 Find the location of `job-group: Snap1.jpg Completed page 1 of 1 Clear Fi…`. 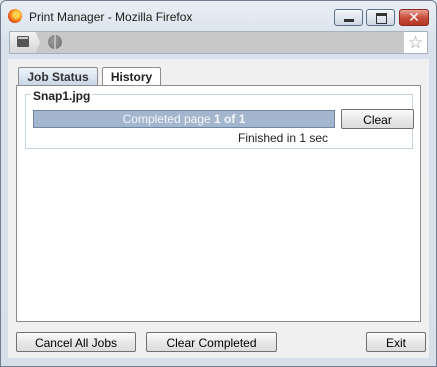

job-group: Snap1.jpg Completed page 1 of 1 Clear Fi… is located at coordinates (219, 119).